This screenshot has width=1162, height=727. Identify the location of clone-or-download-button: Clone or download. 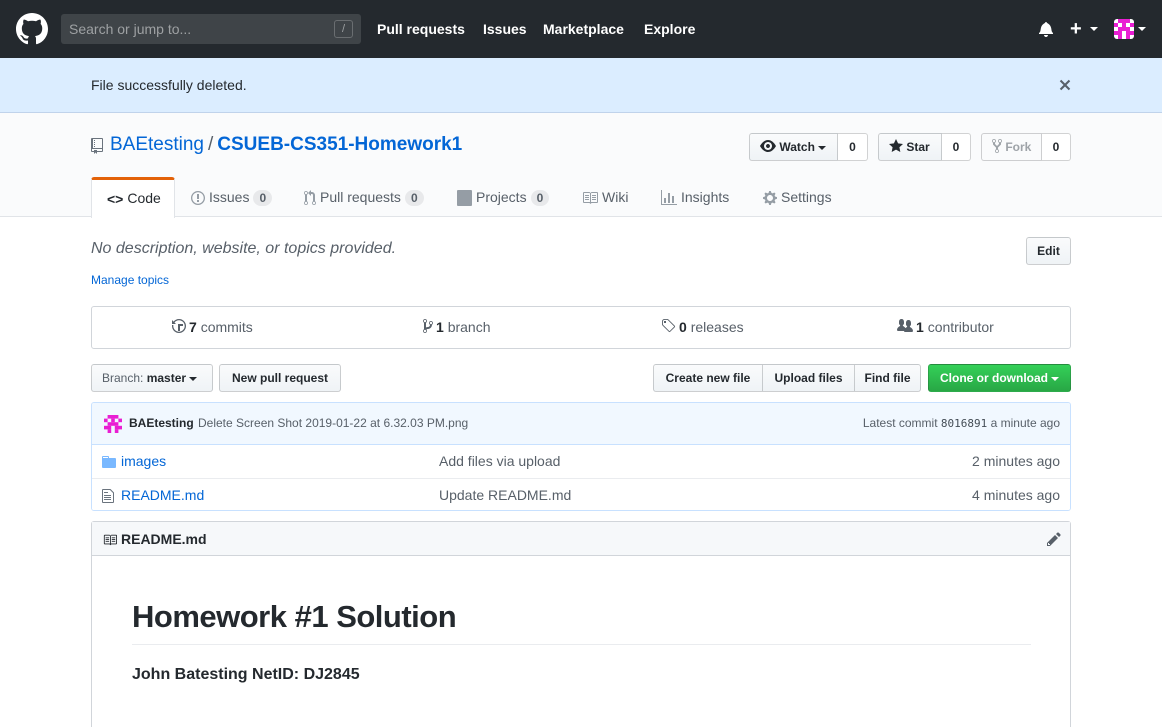
(999, 378).